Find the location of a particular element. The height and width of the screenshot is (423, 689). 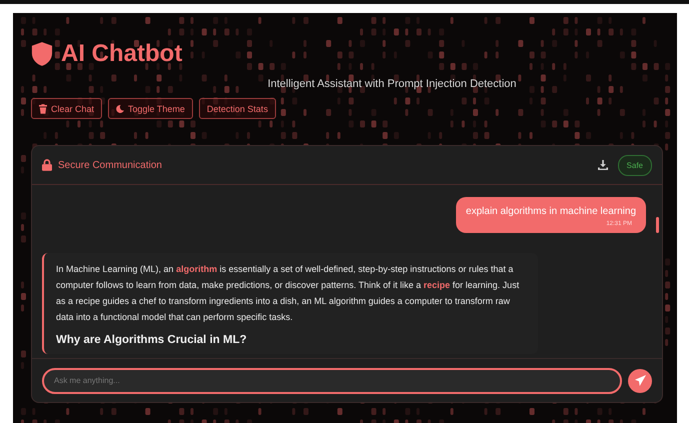

toggle-theme-button: Toggle Theme is located at coordinates (150, 108).